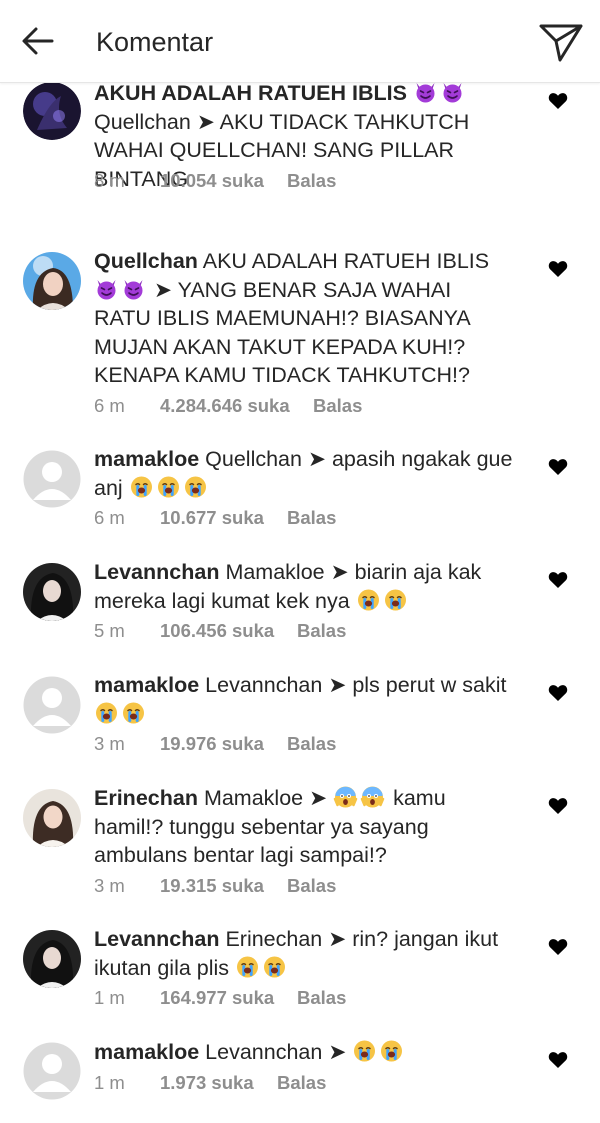  I want to click on comment-username: Erinechan, so click(146, 798).